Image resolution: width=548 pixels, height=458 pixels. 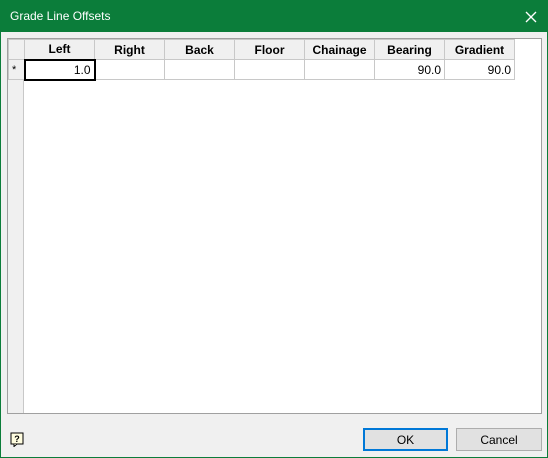 I want to click on cell-right, so click(x=129, y=69).